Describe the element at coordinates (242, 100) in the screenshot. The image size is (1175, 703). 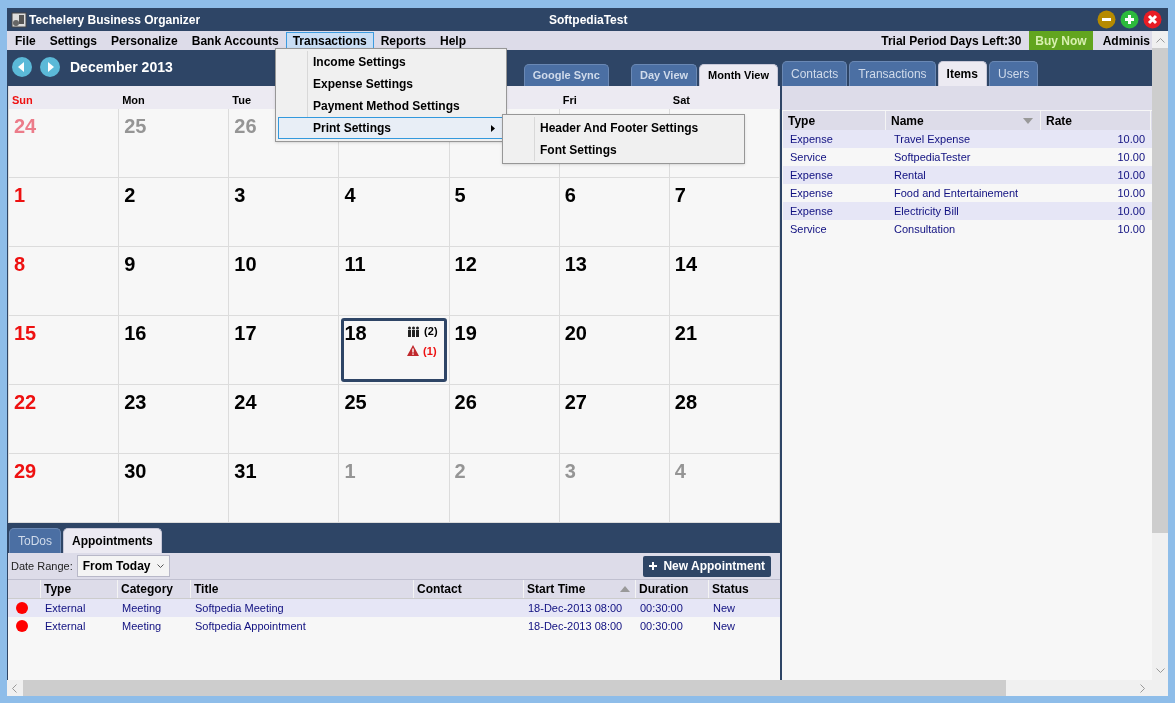
I see `weekday-label: Tue` at that location.